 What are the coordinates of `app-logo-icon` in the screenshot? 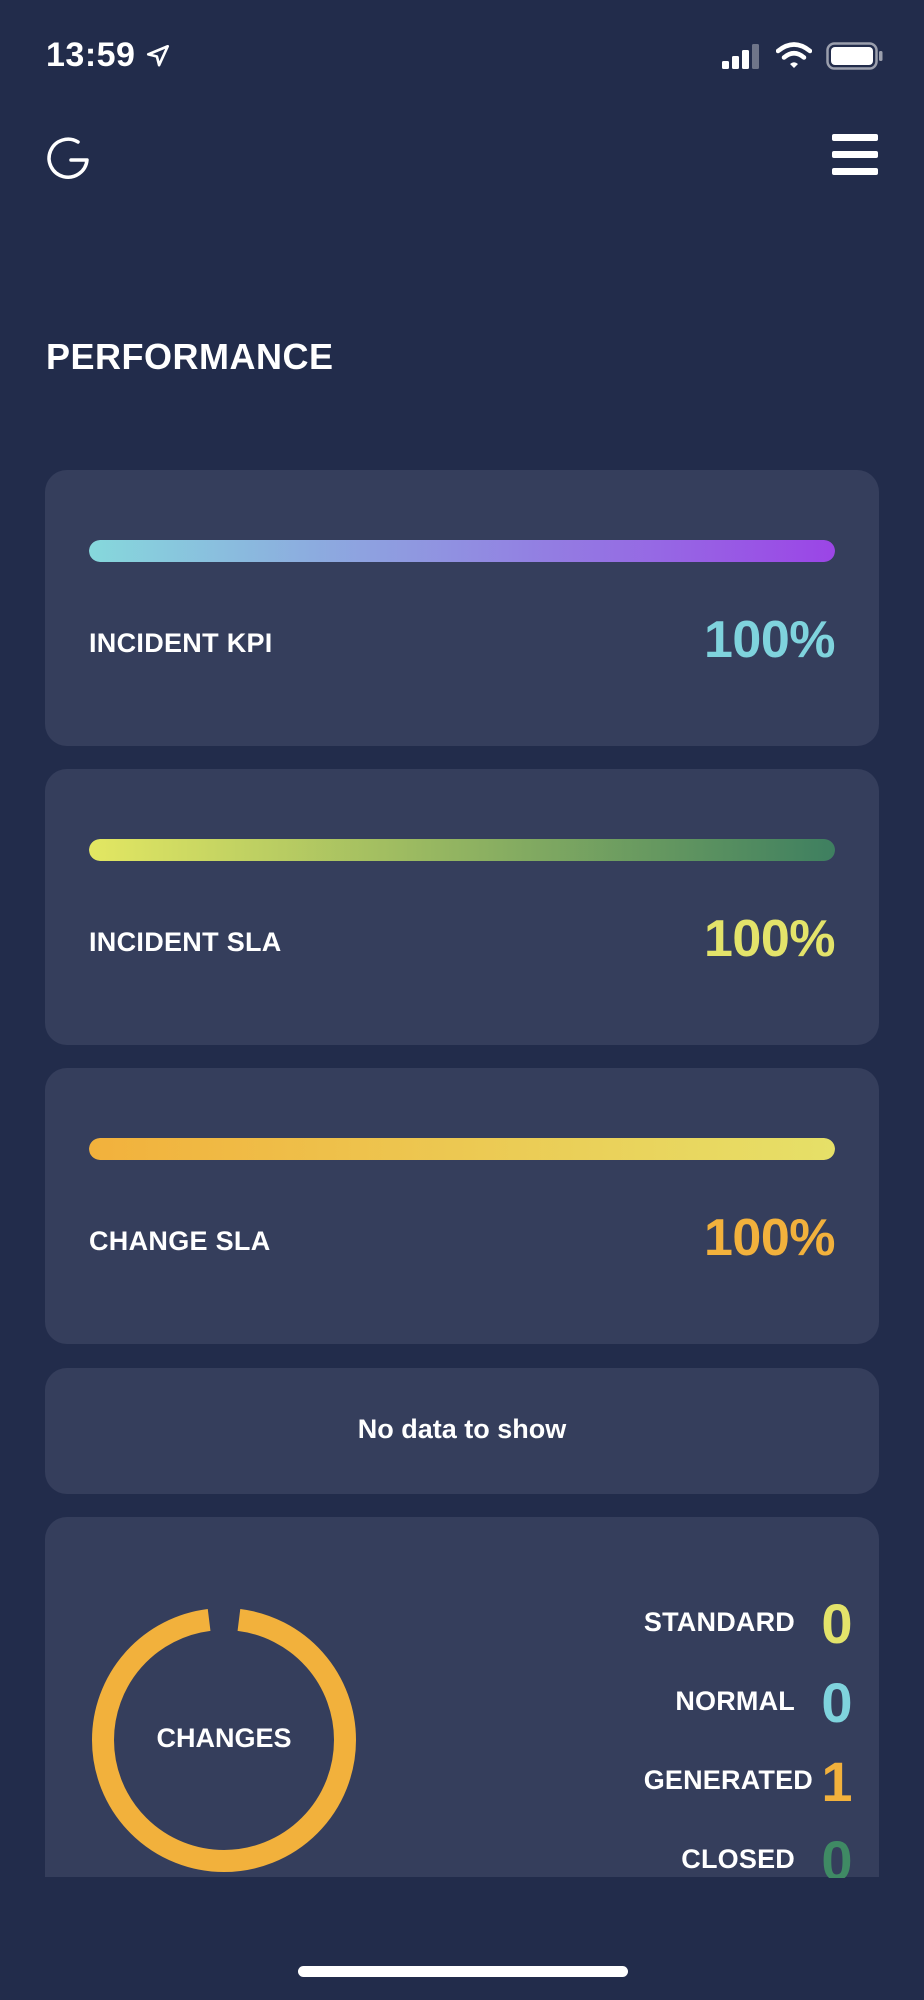 It's located at (68, 158).